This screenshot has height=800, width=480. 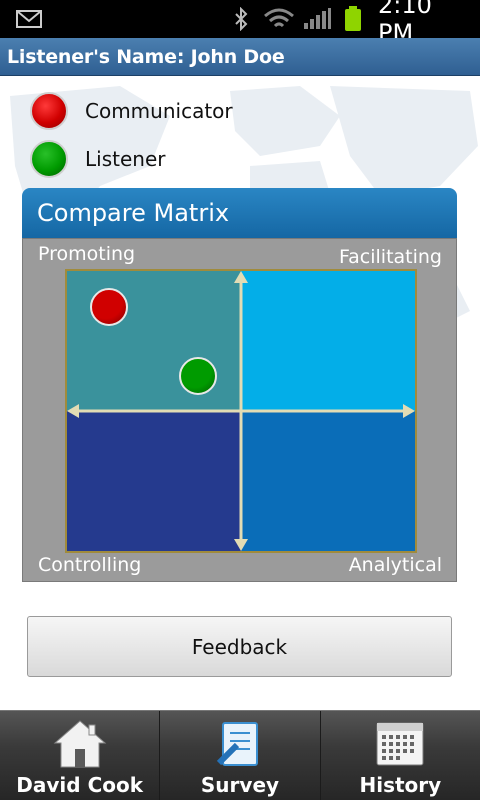 What do you see at coordinates (133, 213) in the screenshot?
I see `matrix-title: Compare Matrix` at bounding box center [133, 213].